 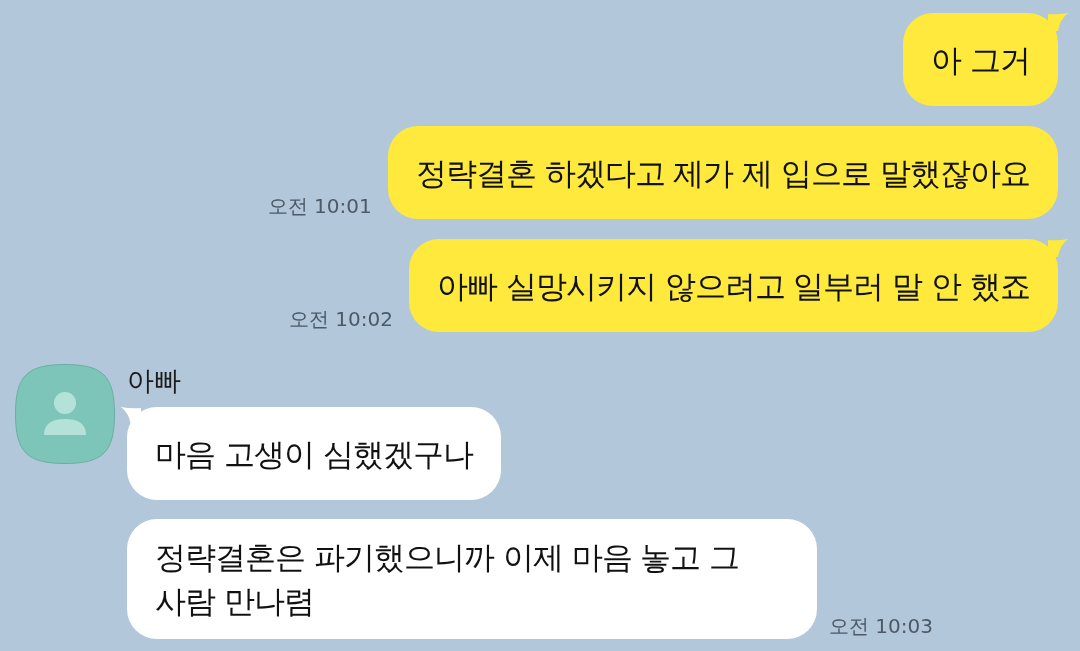 I want to click on received-message: 정략결혼은 파기했으니까 이제 마음 놓고 그 사람 만나렴, so click(x=472, y=579).